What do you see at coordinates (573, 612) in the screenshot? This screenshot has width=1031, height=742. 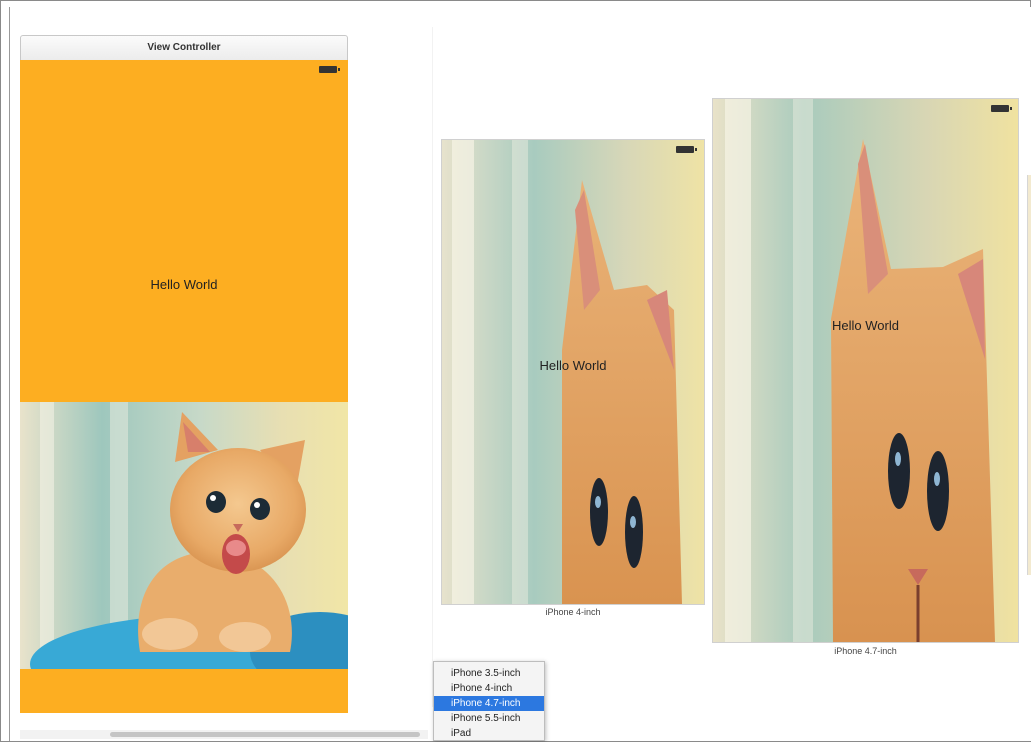 I see `device-label-iphone-4-inch: iPhone 4-inch` at bounding box center [573, 612].